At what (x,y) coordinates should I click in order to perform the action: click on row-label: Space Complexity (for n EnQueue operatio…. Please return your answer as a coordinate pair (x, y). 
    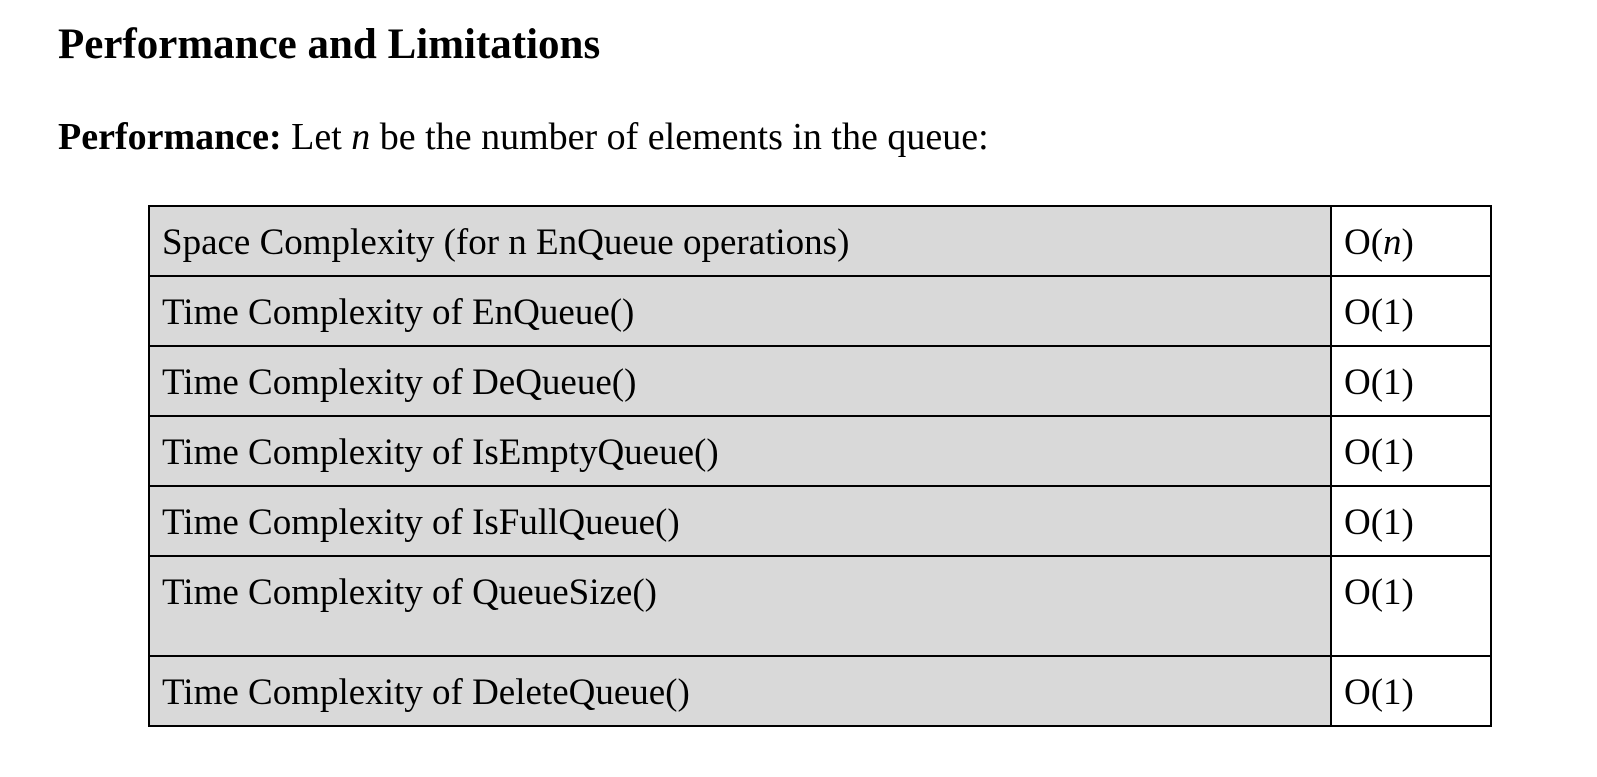
    Looking at the image, I should click on (740, 241).